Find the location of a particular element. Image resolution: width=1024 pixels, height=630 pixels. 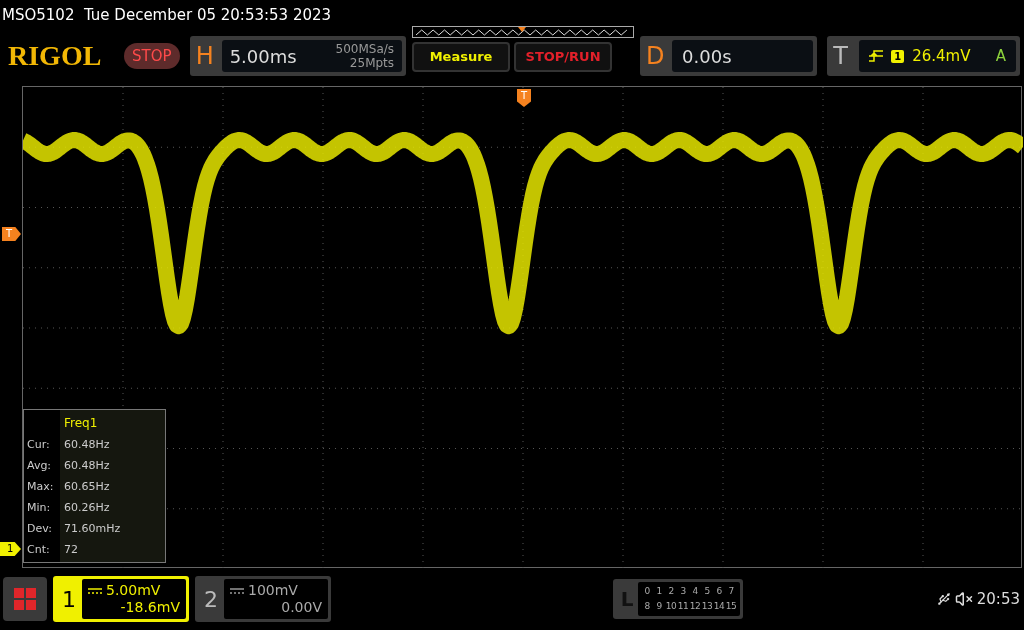

measure-button: Measure is located at coordinates (461, 57).